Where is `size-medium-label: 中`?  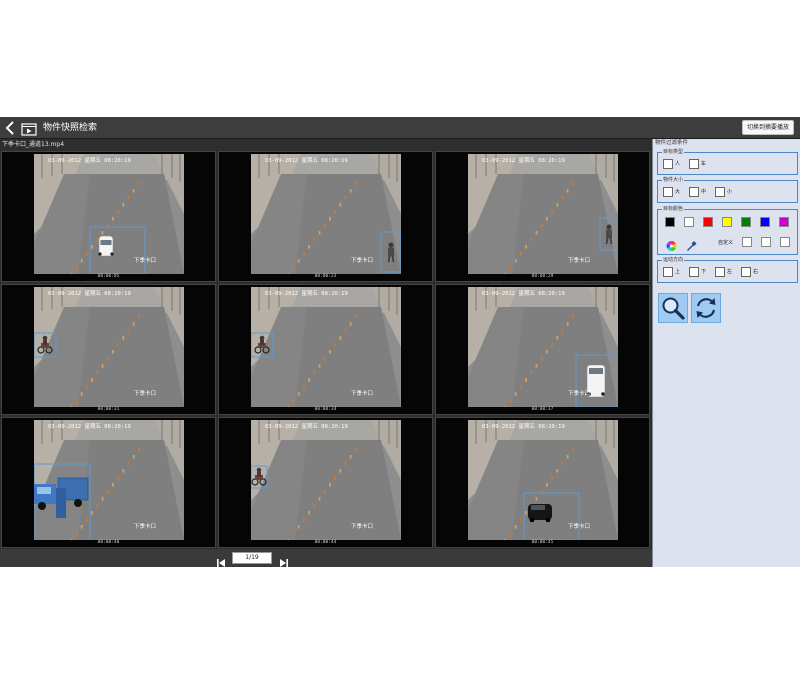
size-medium-label: 中 is located at coordinates (704, 192).